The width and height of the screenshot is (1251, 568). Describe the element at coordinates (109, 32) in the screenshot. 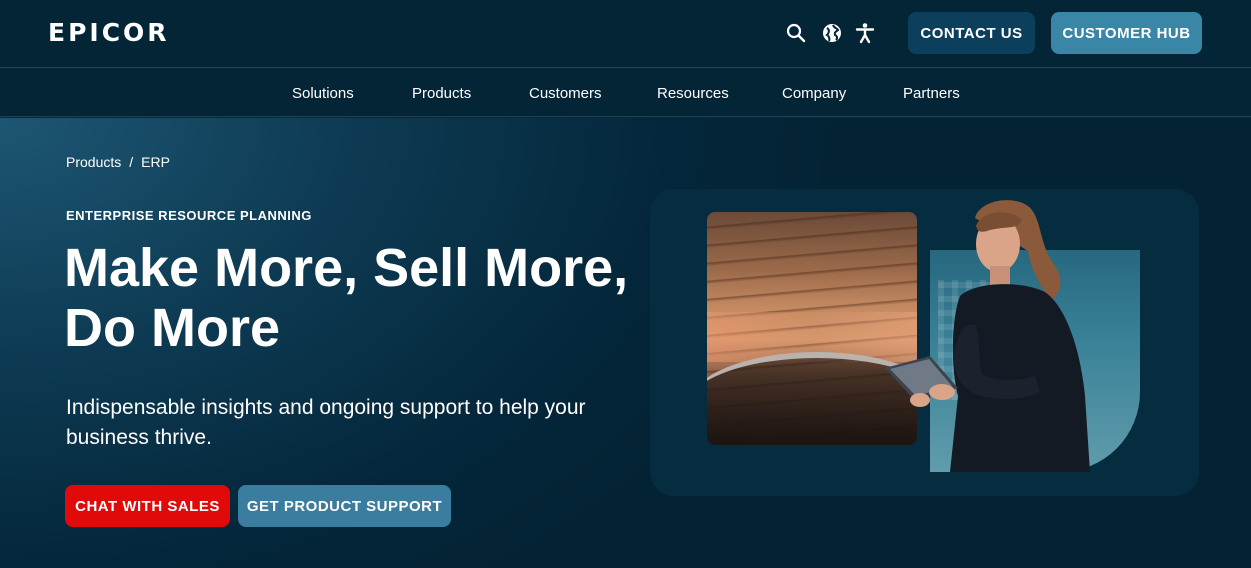

I see `epicor-logo: EPICOR` at that location.